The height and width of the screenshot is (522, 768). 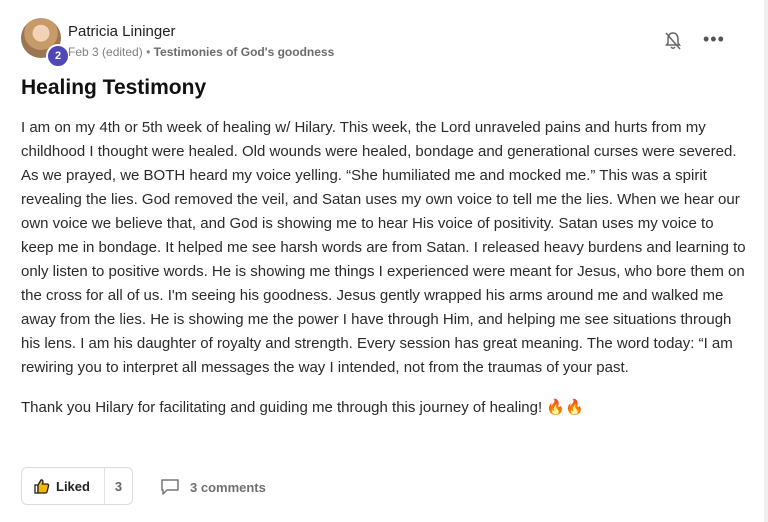 I want to click on comments-button: 3 comments, so click(x=213, y=487).